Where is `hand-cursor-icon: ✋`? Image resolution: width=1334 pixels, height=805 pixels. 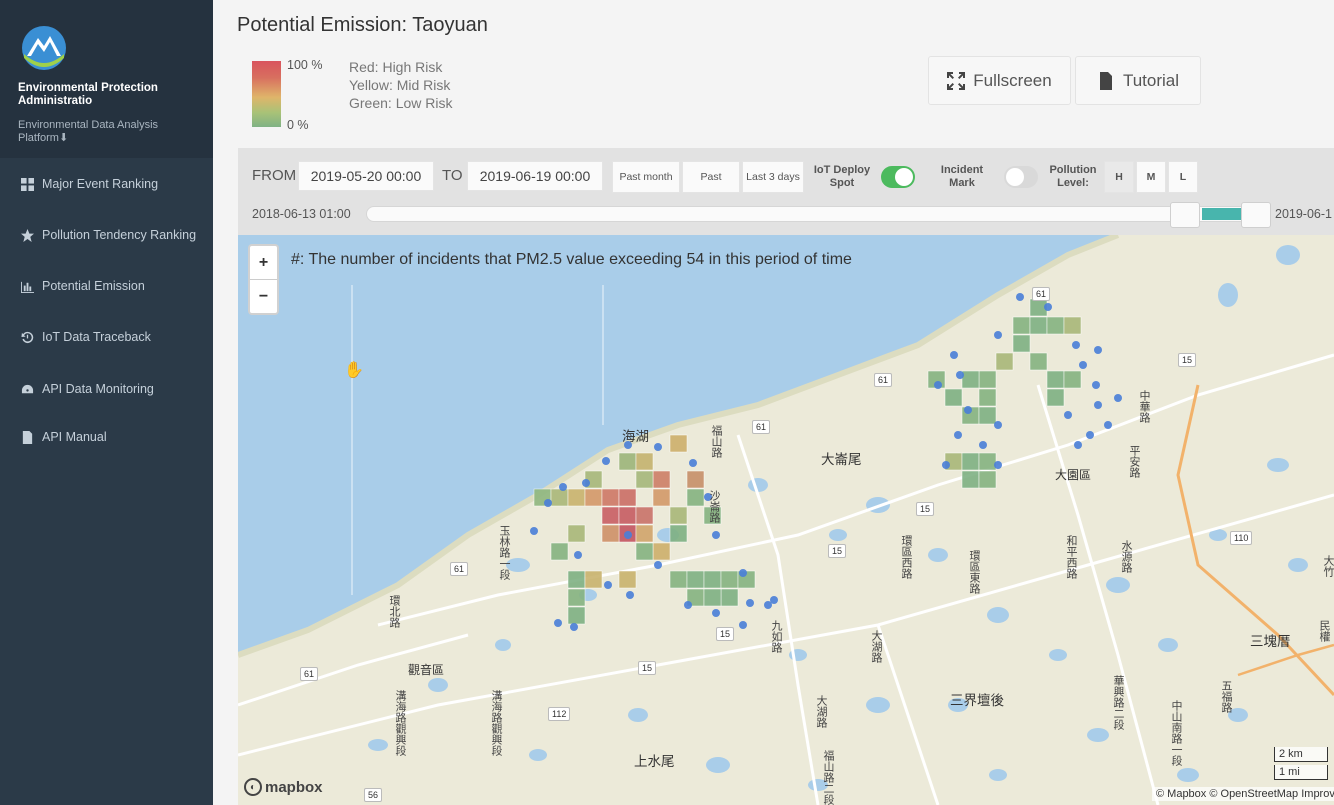 hand-cursor-icon: ✋ is located at coordinates (354, 370).